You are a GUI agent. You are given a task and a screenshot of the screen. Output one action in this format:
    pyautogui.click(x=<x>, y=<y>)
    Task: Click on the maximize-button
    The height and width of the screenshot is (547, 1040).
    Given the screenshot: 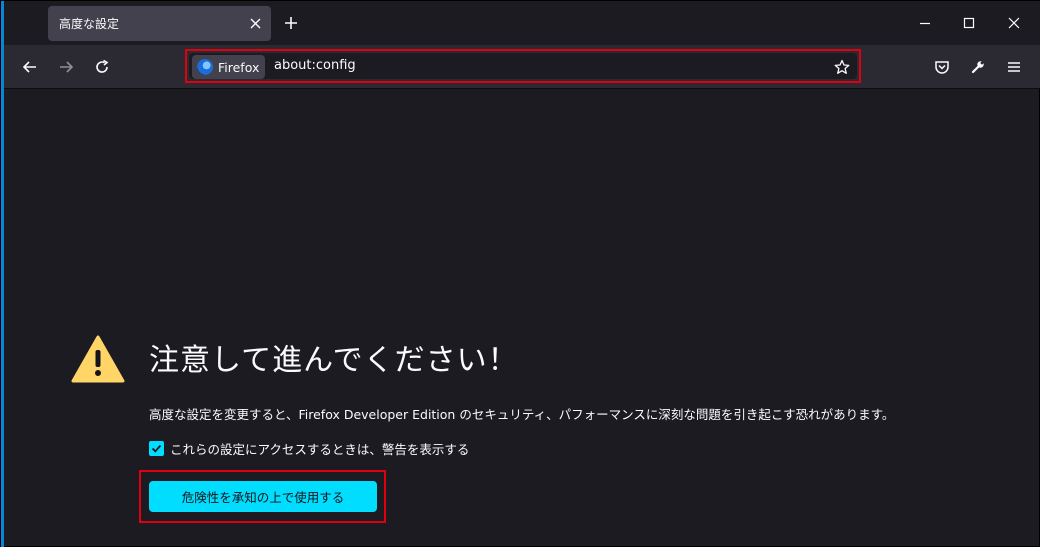 What is the action you would take?
    pyautogui.click(x=969, y=23)
    